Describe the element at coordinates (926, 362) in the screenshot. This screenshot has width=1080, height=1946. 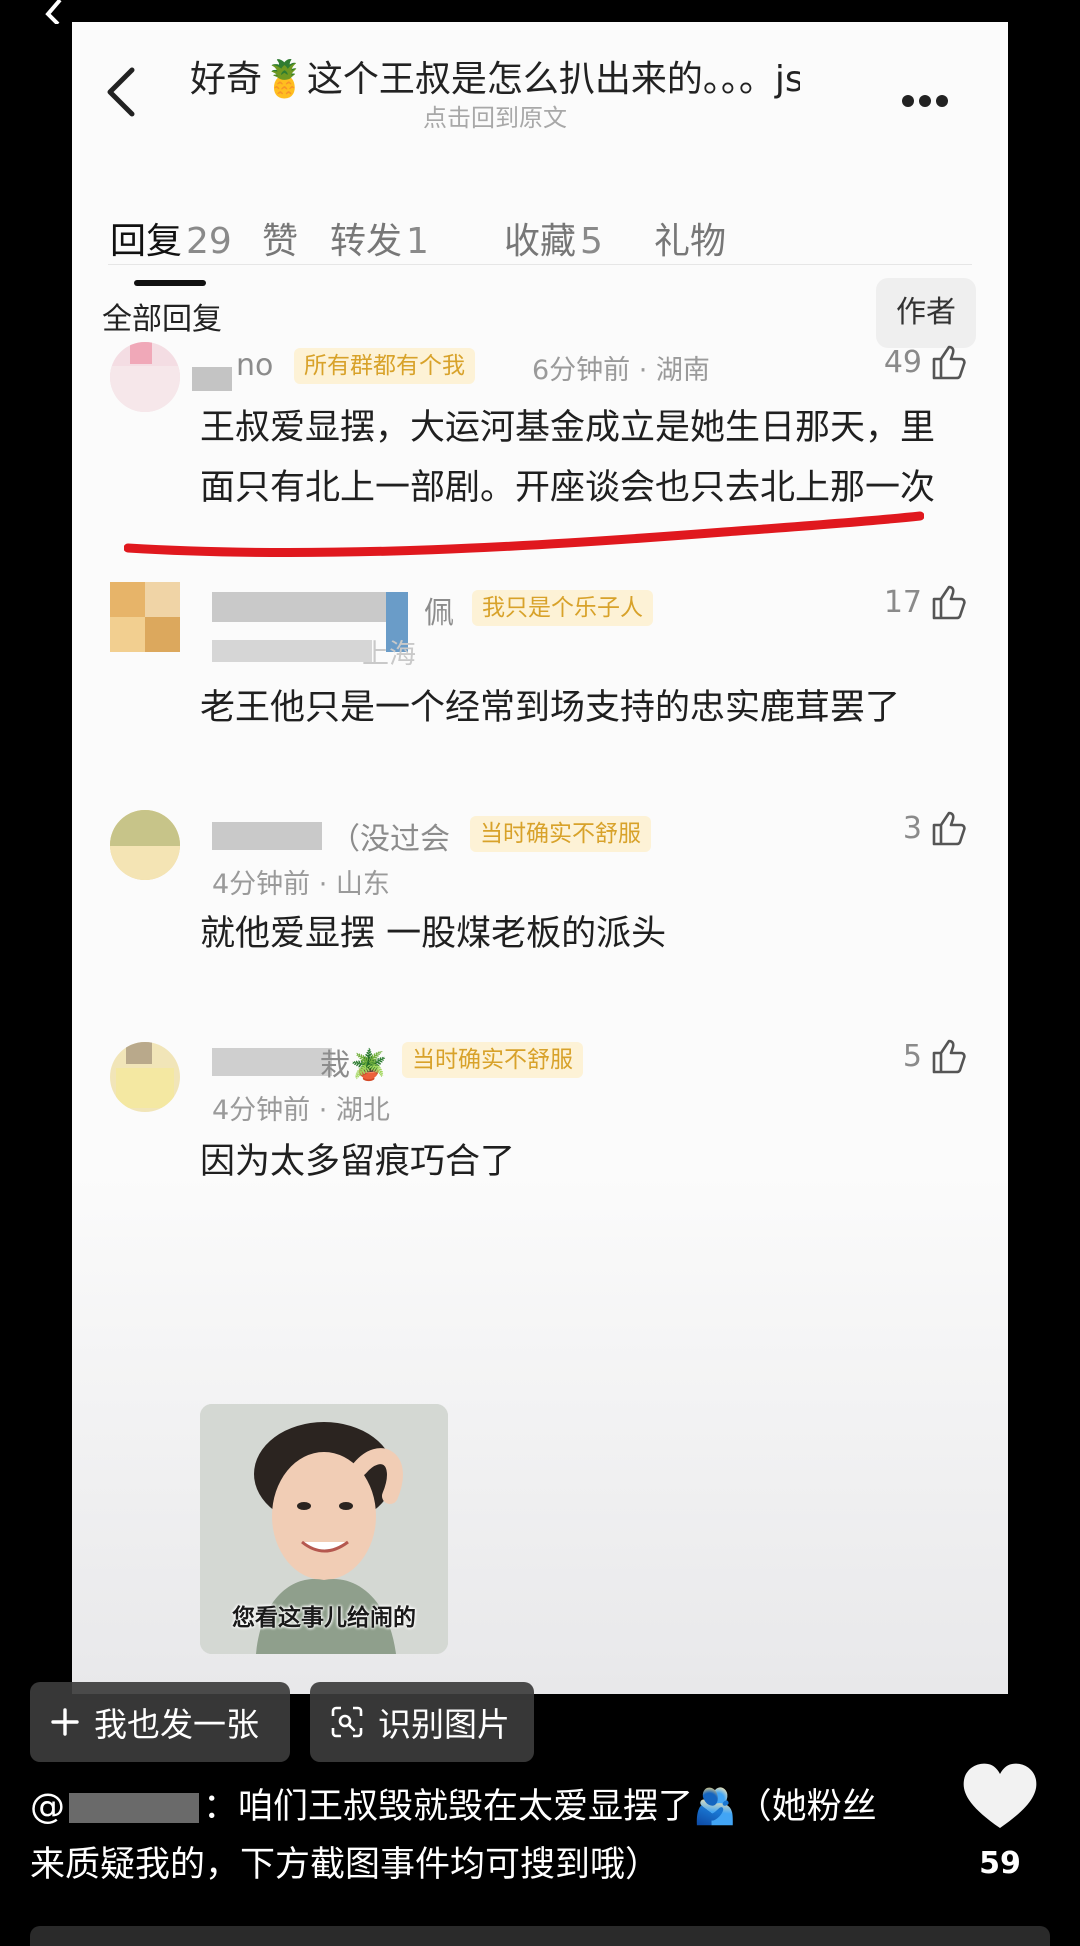
I see `like-button: 49` at that location.